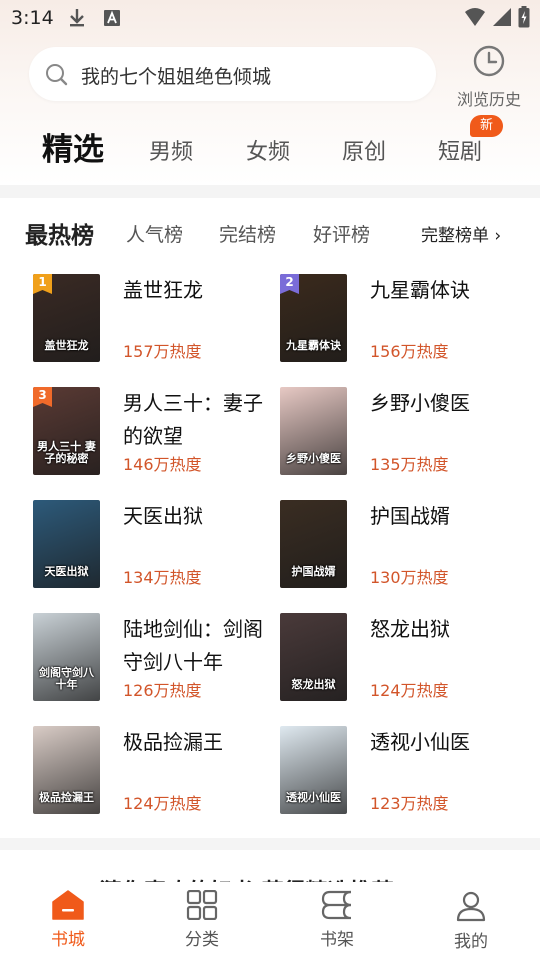  I want to click on book-heat: 130万热度, so click(409, 577).